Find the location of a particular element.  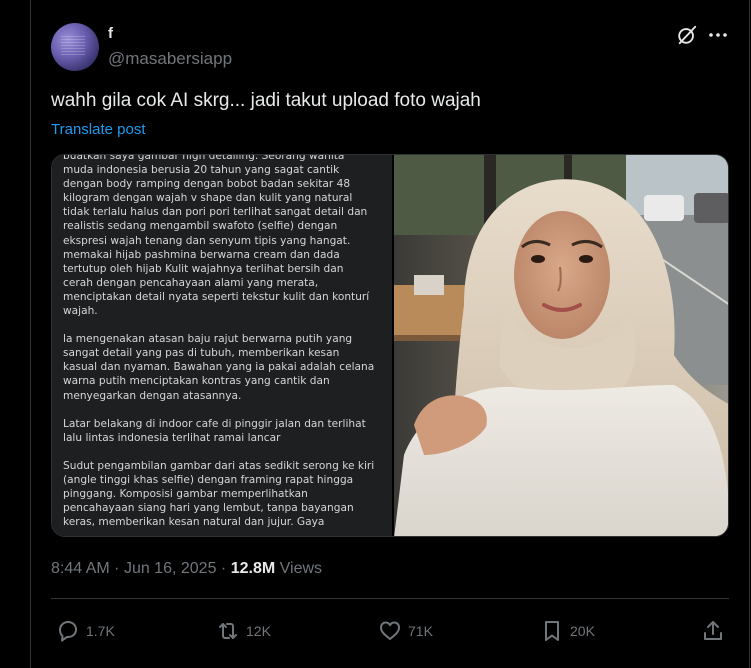

heart-icon is located at coordinates (390, 630).